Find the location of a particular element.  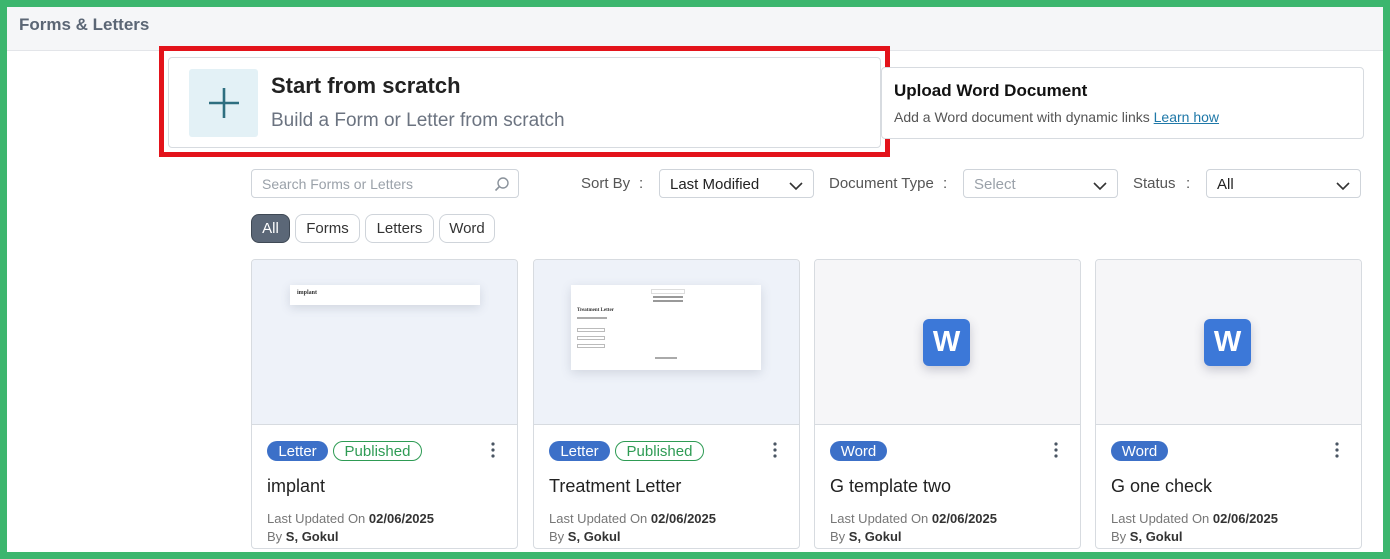

card-title: Treatment Letter is located at coordinates (615, 486).